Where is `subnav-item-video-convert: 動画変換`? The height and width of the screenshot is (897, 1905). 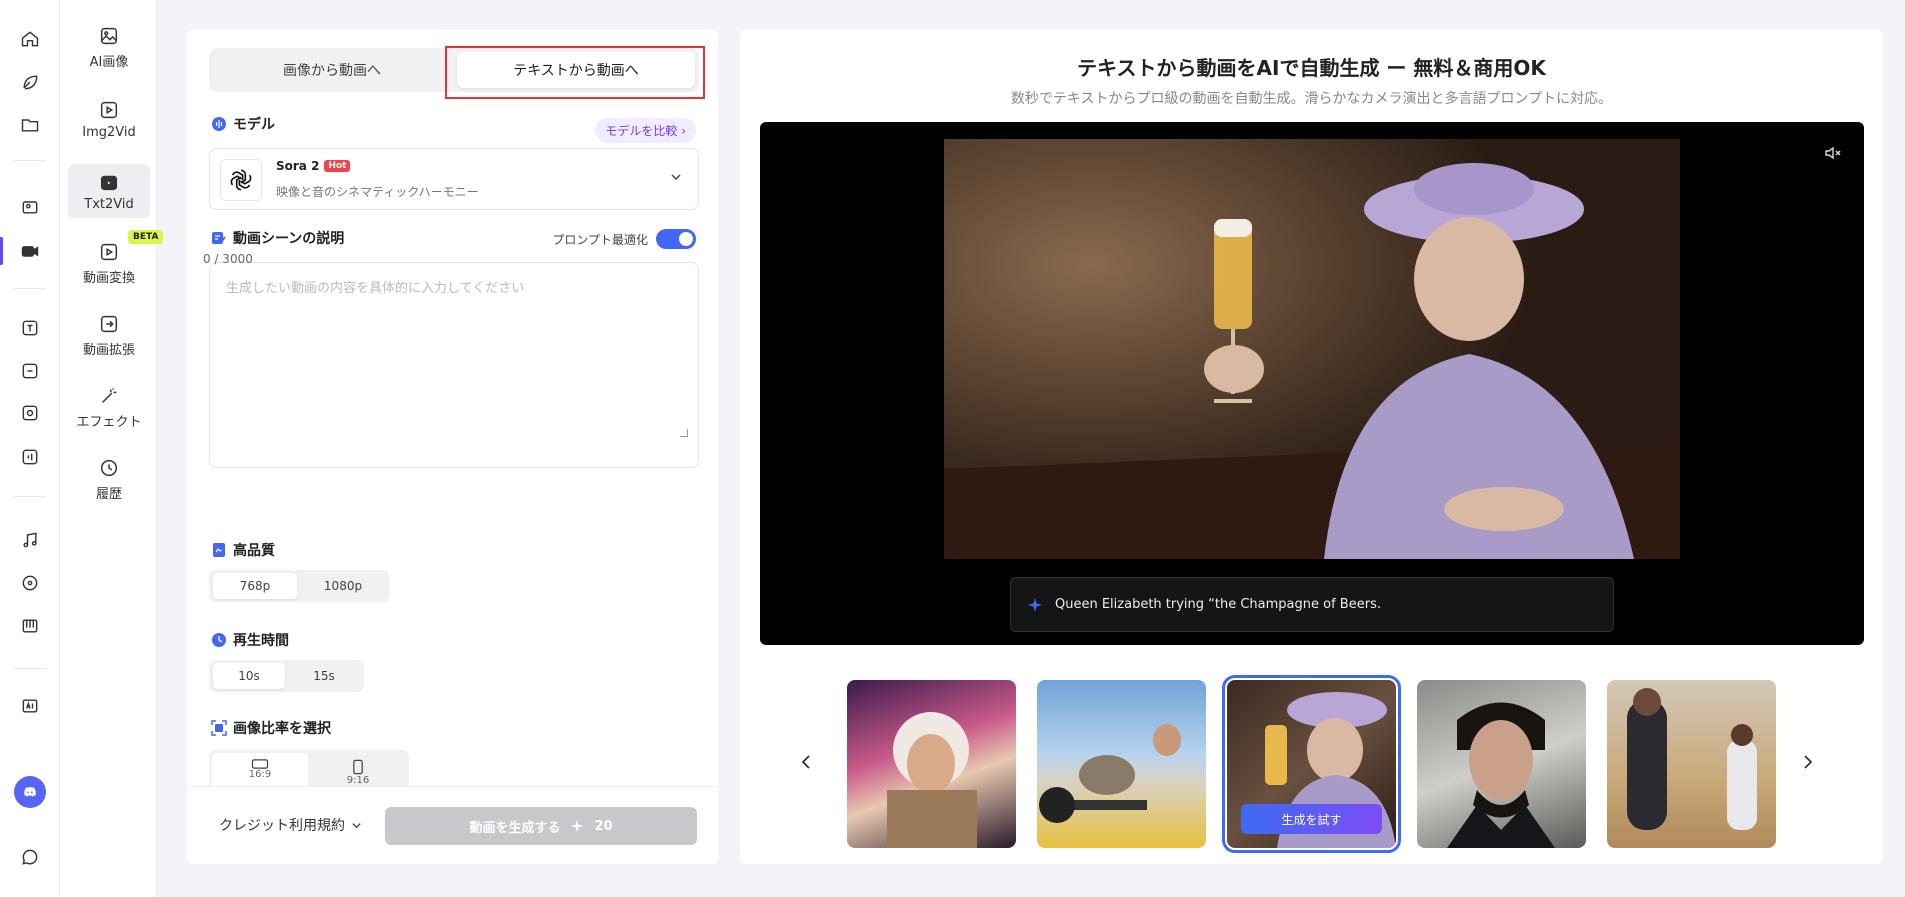 subnav-item-video-convert: 動画変換 is located at coordinates (109, 263).